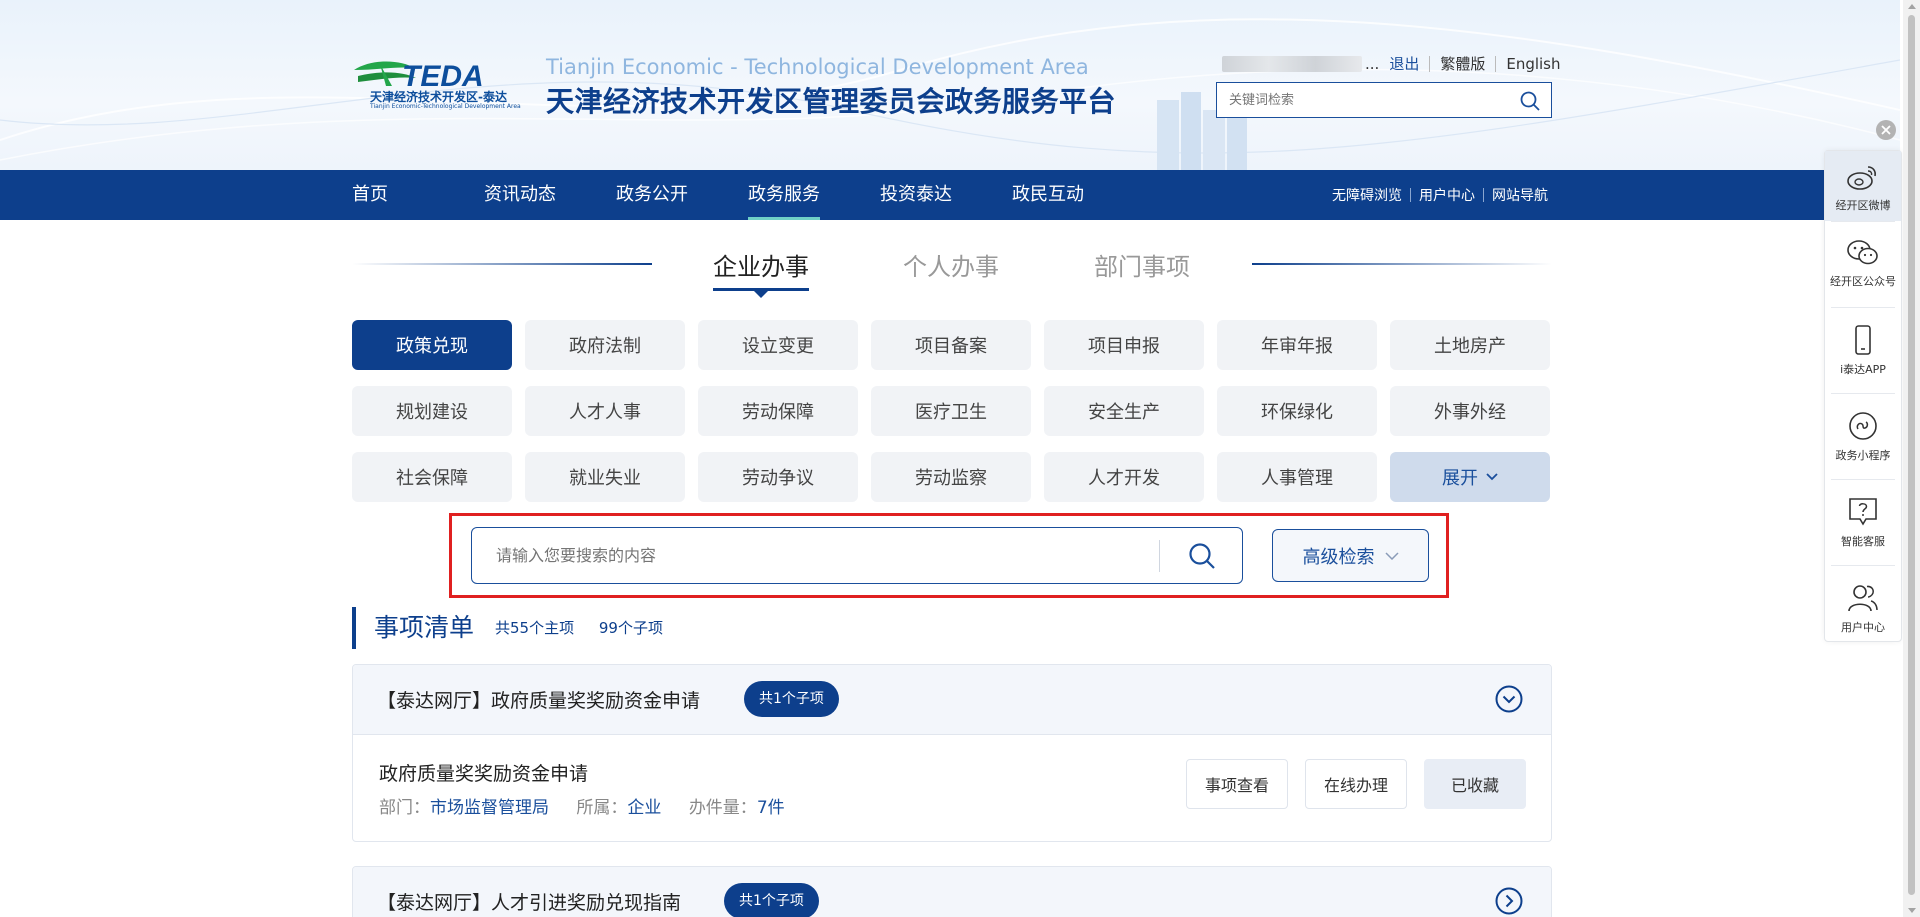 This screenshot has height=917, width=1920. I want to click on expand-label: 展开, so click(1460, 478).